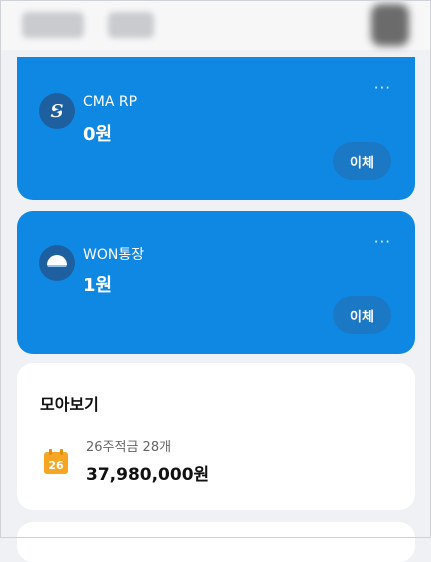 This screenshot has width=431, height=562. Describe the element at coordinates (98, 134) in the screenshot. I see `account-balance: 0원` at that location.